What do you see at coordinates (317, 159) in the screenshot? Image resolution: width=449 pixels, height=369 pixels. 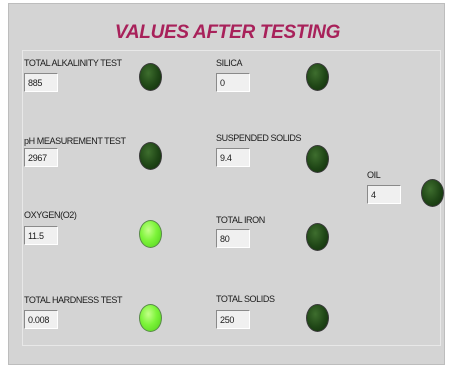 I see `indicator-led-suspended-solids` at bounding box center [317, 159].